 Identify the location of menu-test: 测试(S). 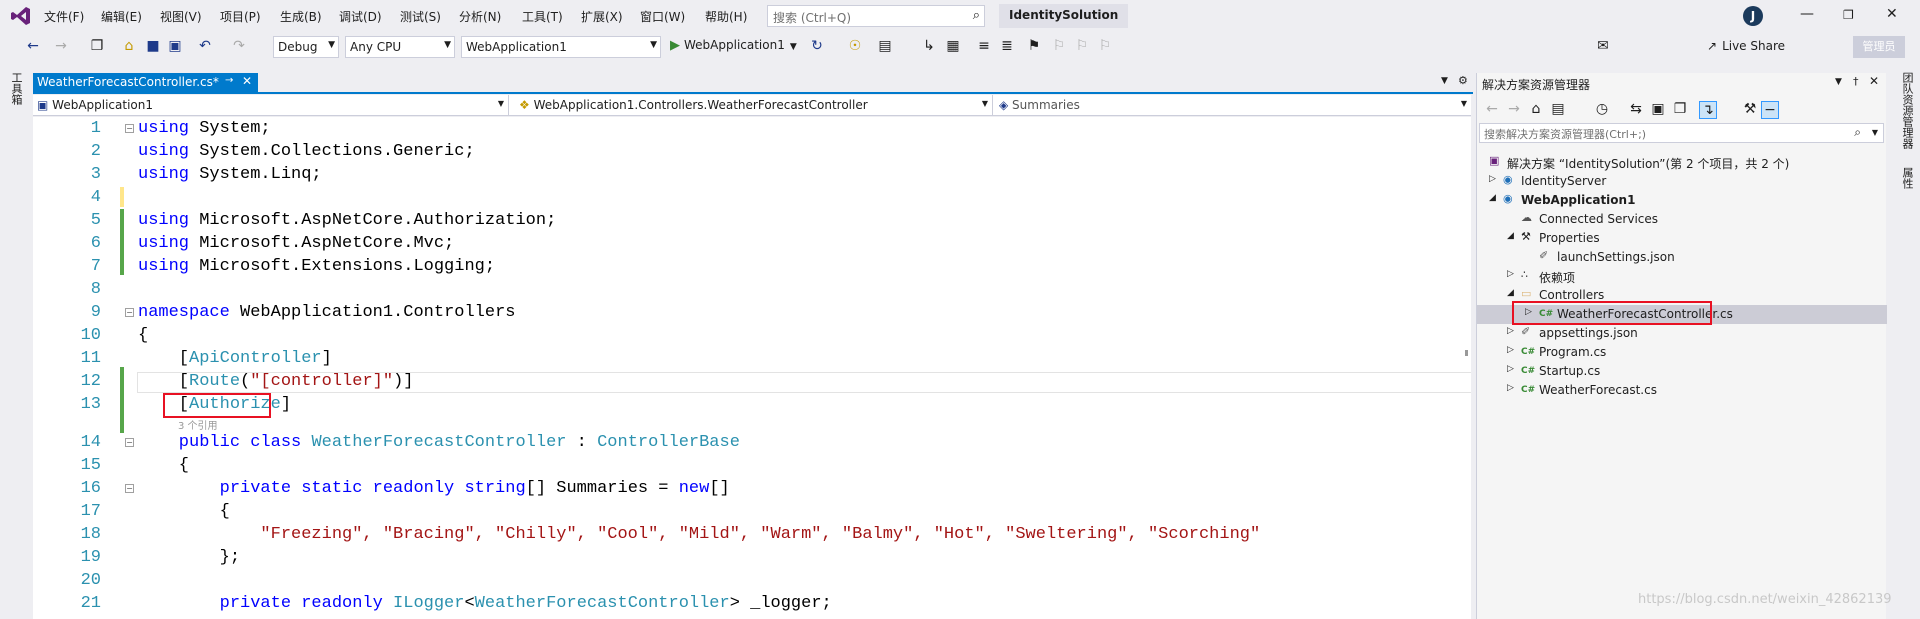
(420, 16).